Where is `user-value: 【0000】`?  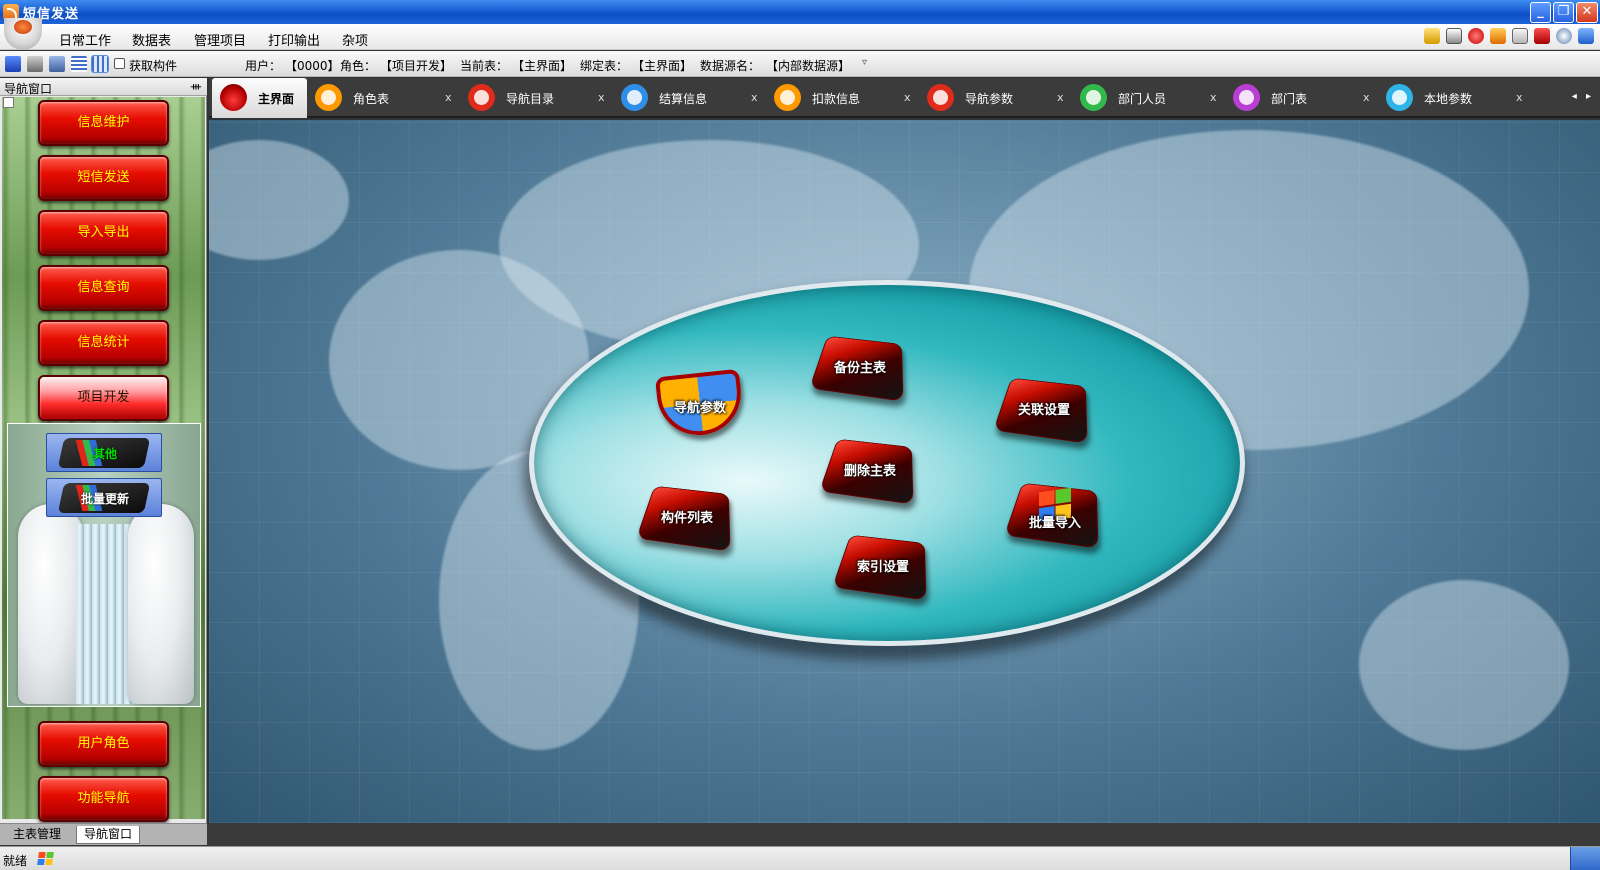
user-value: 【0000】 is located at coordinates (312, 65).